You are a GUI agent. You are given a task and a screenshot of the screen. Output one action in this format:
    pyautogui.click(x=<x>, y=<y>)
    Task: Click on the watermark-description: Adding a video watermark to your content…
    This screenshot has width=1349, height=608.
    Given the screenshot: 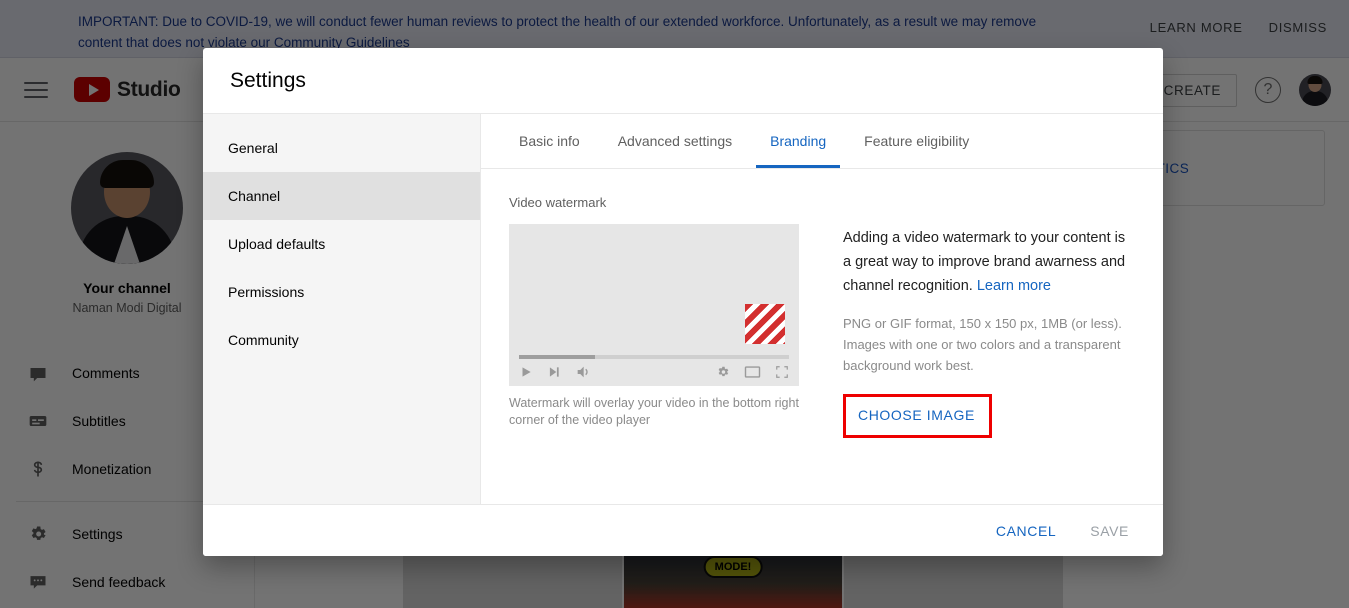 What is the action you would take?
    pyautogui.click(x=989, y=262)
    